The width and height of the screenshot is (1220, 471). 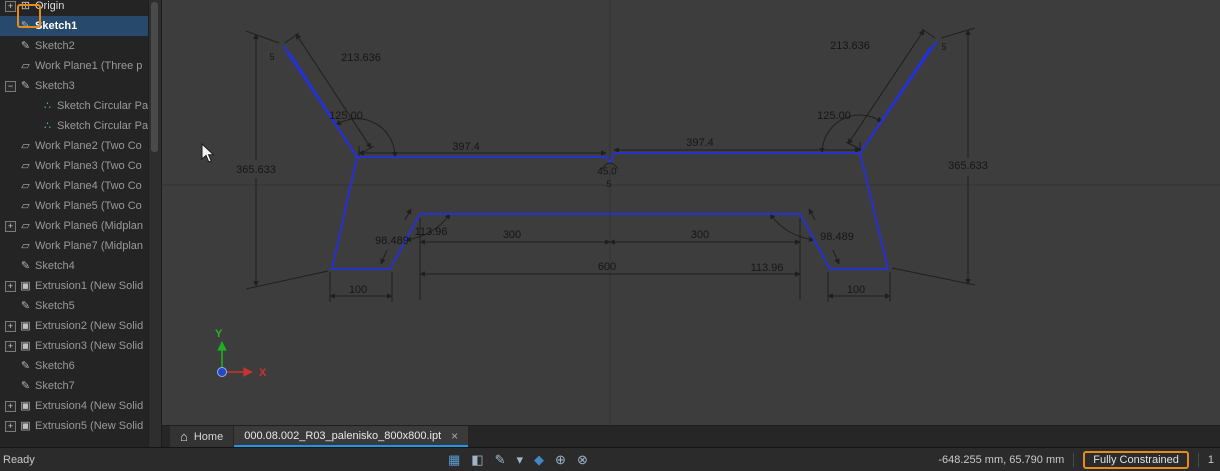 I want to click on tree-item-label: Extrusion5 (New Solid, so click(x=89, y=426).